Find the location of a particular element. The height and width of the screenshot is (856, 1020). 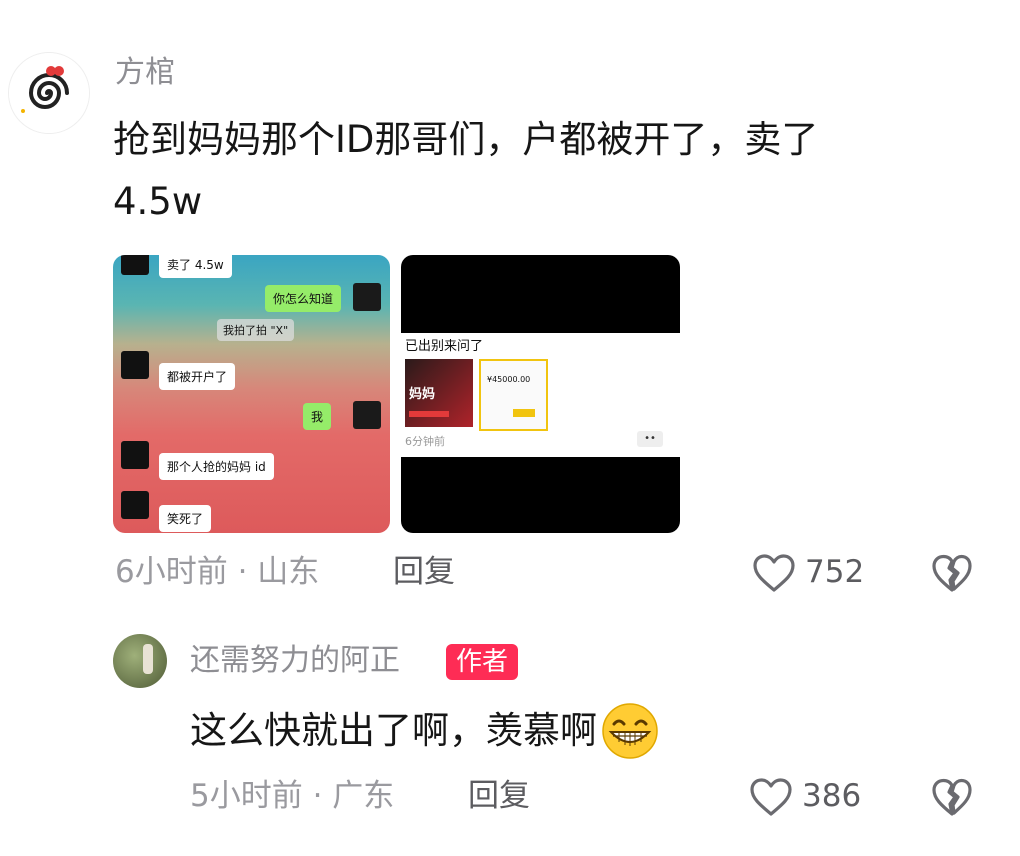

chat-bubble: 都被开户了 is located at coordinates (197, 376).